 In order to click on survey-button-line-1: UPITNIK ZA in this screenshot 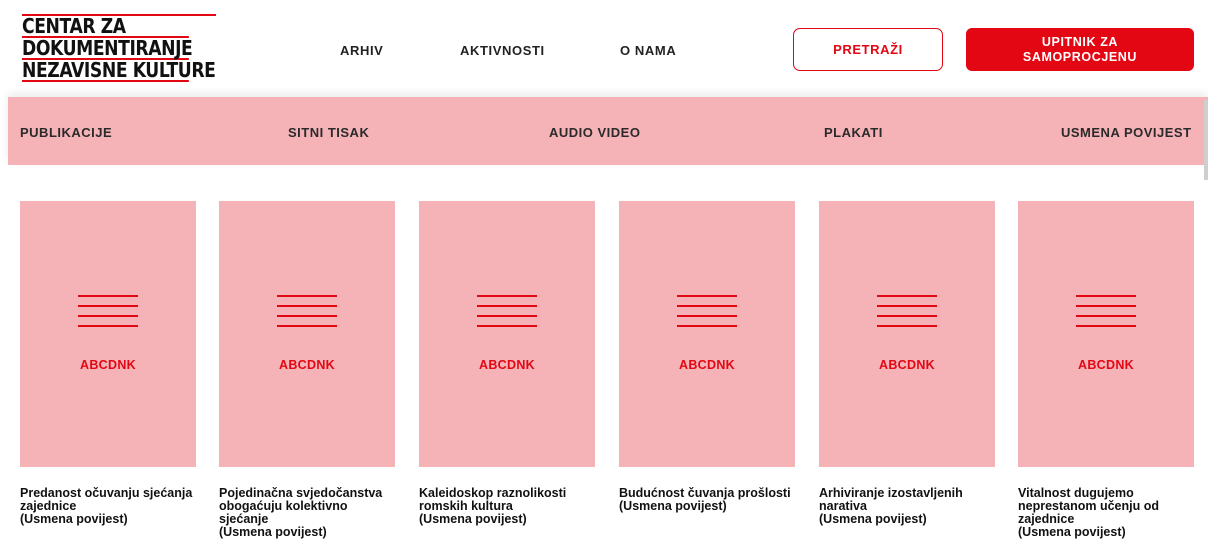, I will do `click(1080, 41)`.